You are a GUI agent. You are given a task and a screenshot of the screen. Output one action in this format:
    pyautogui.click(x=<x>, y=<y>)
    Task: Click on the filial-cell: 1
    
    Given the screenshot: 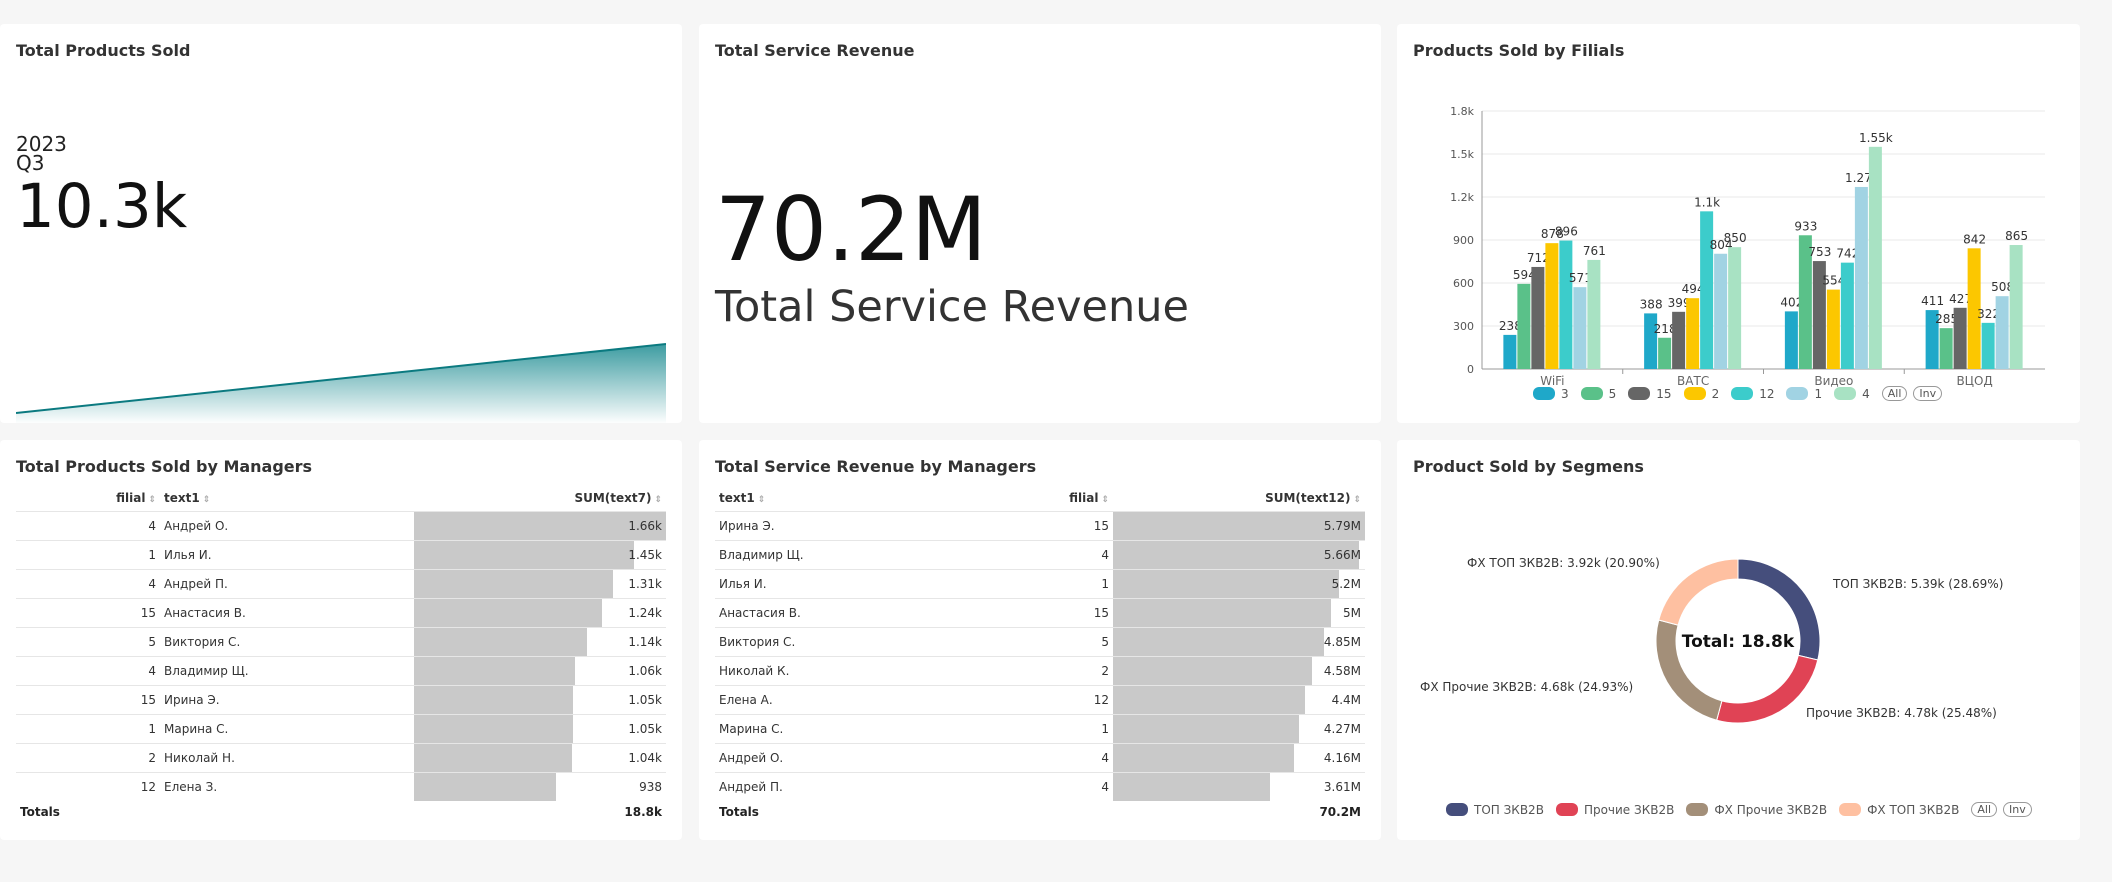 What is the action you would take?
    pyautogui.click(x=1039, y=729)
    